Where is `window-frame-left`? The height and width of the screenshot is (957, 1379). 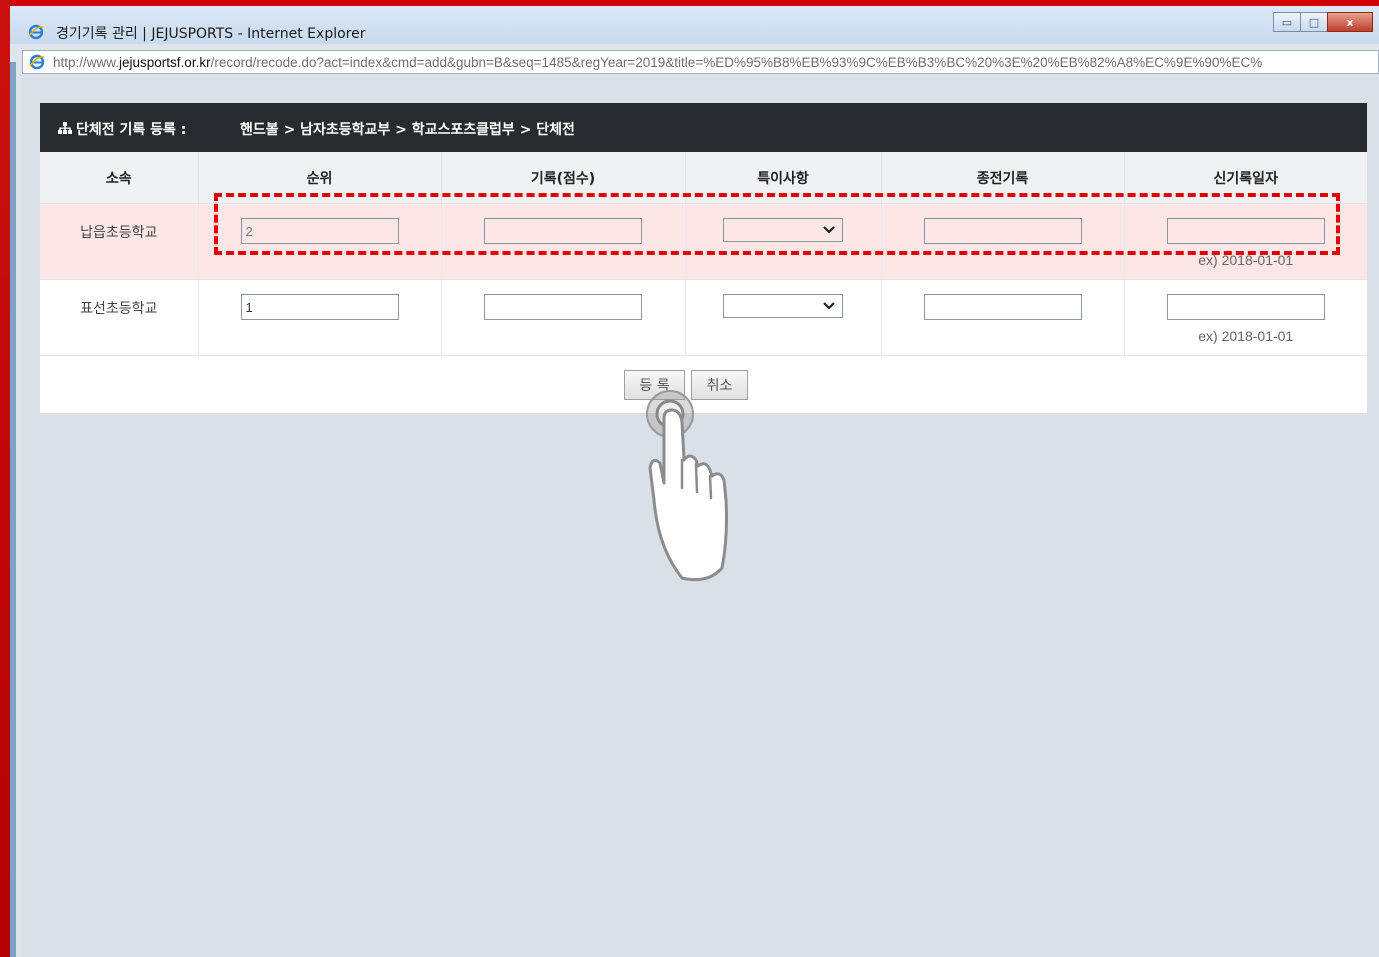 window-frame-left is located at coordinates (5, 478).